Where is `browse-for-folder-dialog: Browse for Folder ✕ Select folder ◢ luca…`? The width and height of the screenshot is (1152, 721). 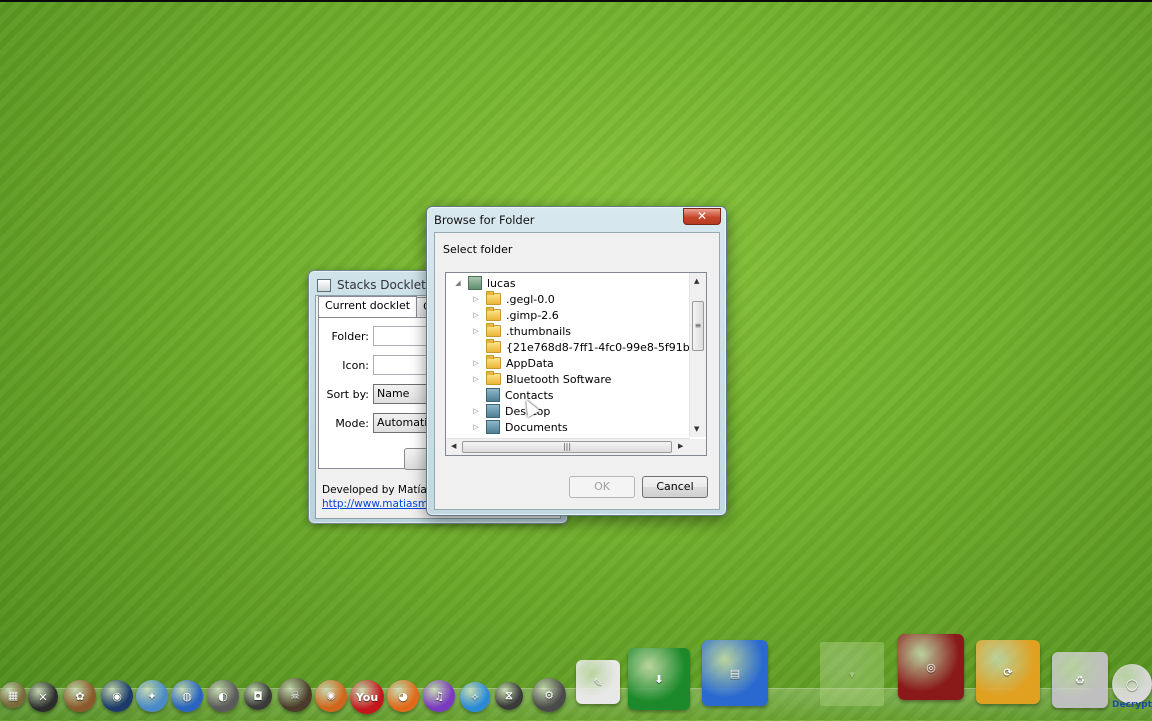 browse-for-folder-dialog: Browse for Folder ✕ Select folder ◢ luca… is located at coordinates (576, 361).